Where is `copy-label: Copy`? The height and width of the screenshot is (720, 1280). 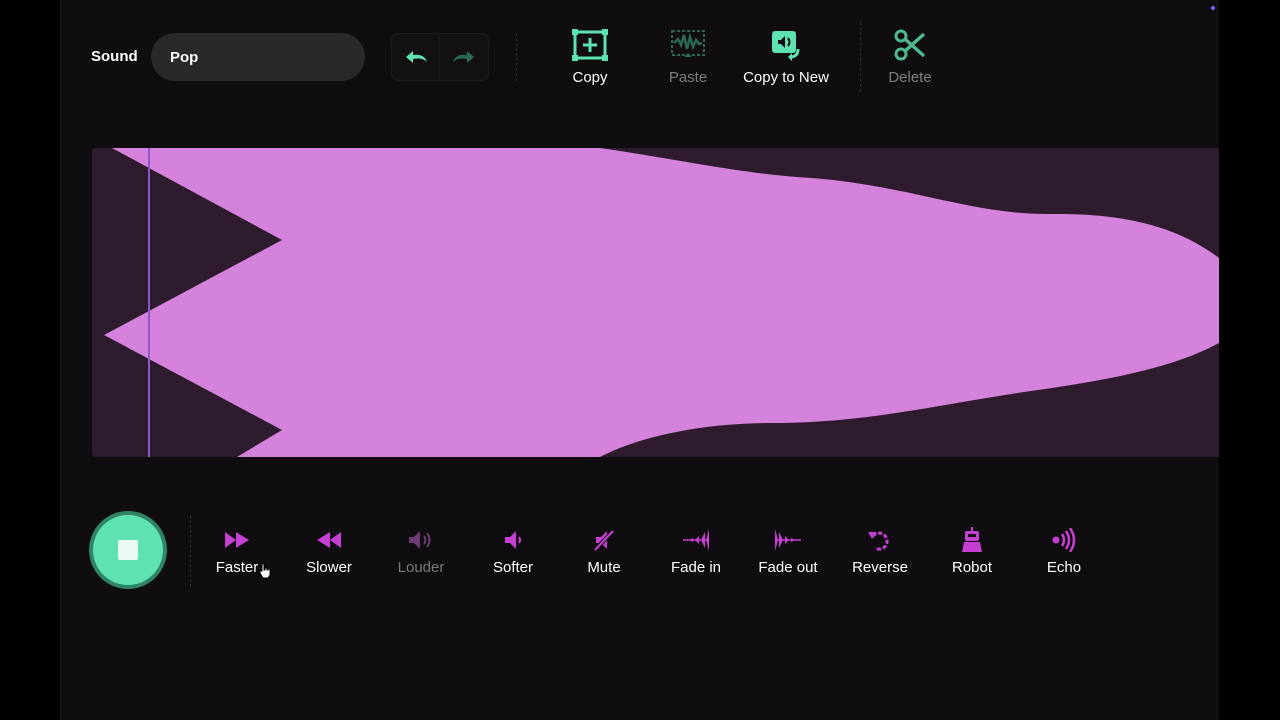 copy-label: Copy is located at coordinates (590, 77).